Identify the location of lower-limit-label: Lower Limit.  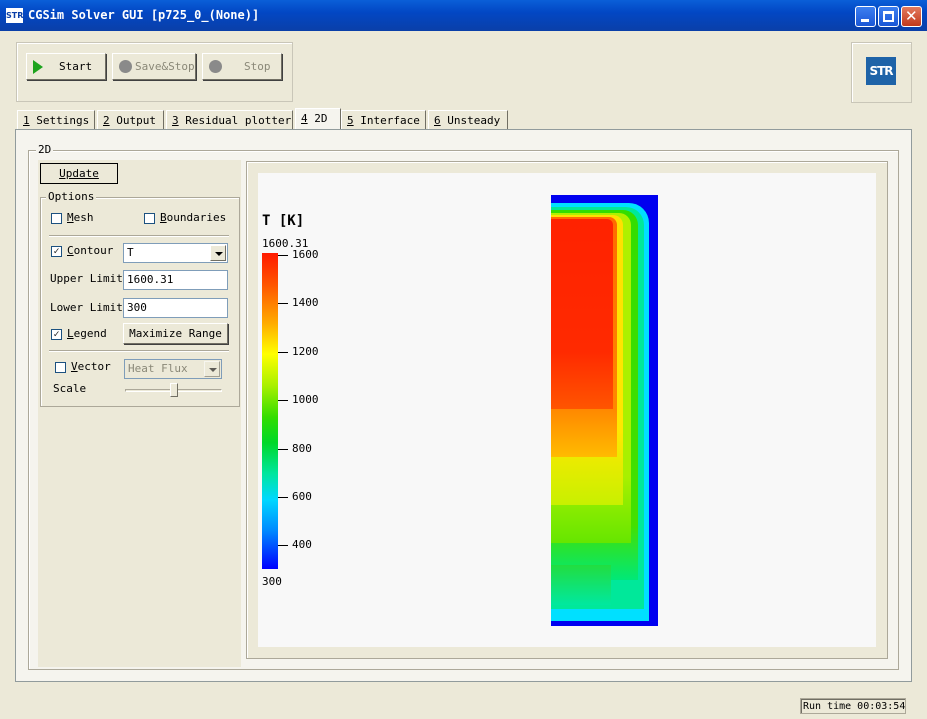
(86, 307).